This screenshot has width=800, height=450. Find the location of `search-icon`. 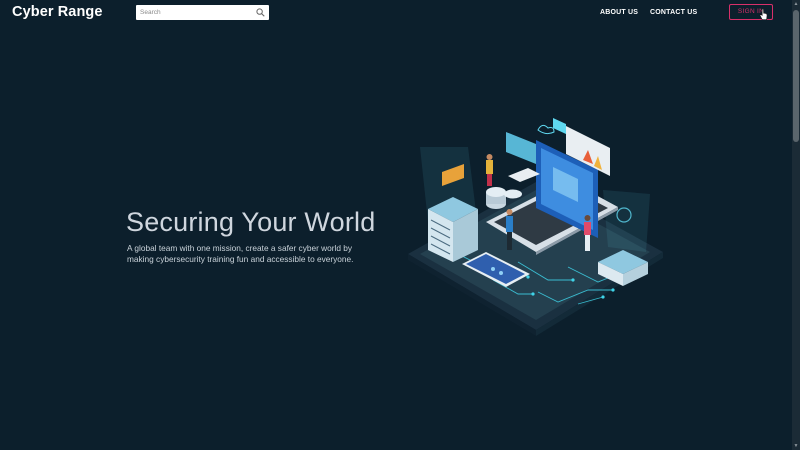

search-icon is located at coordinates (260, 12).